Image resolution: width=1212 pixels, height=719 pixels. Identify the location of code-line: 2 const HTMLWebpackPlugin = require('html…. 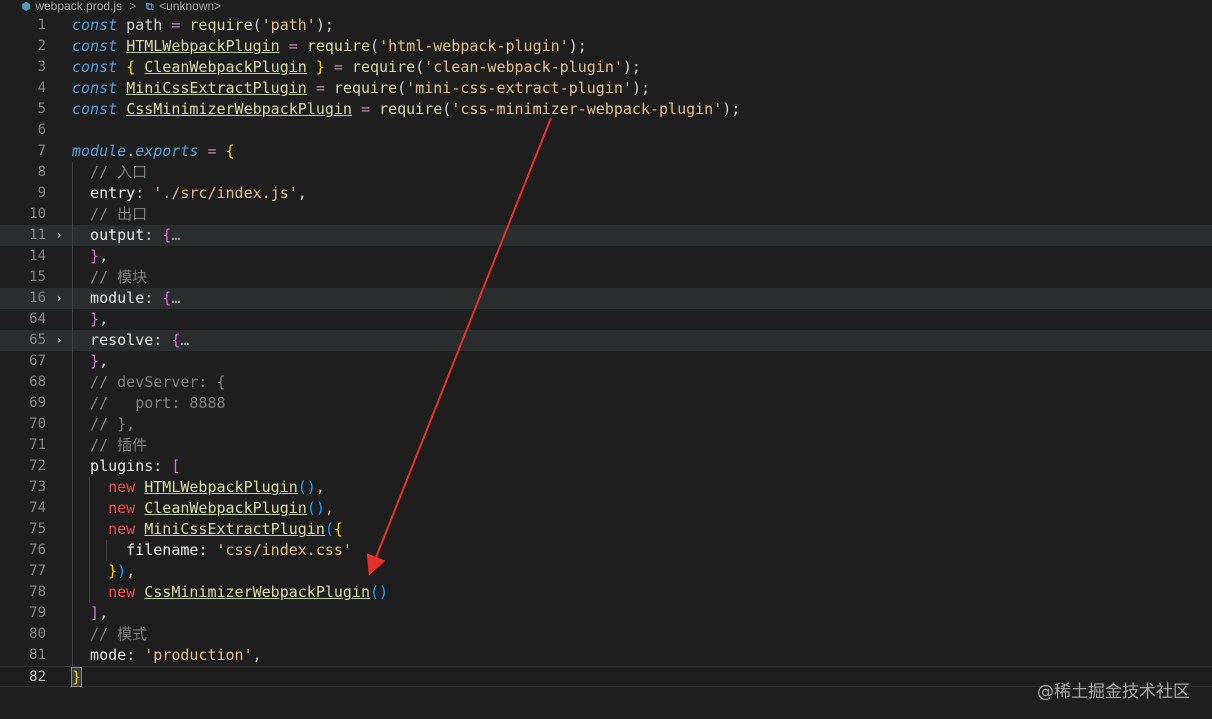
(606, 46).